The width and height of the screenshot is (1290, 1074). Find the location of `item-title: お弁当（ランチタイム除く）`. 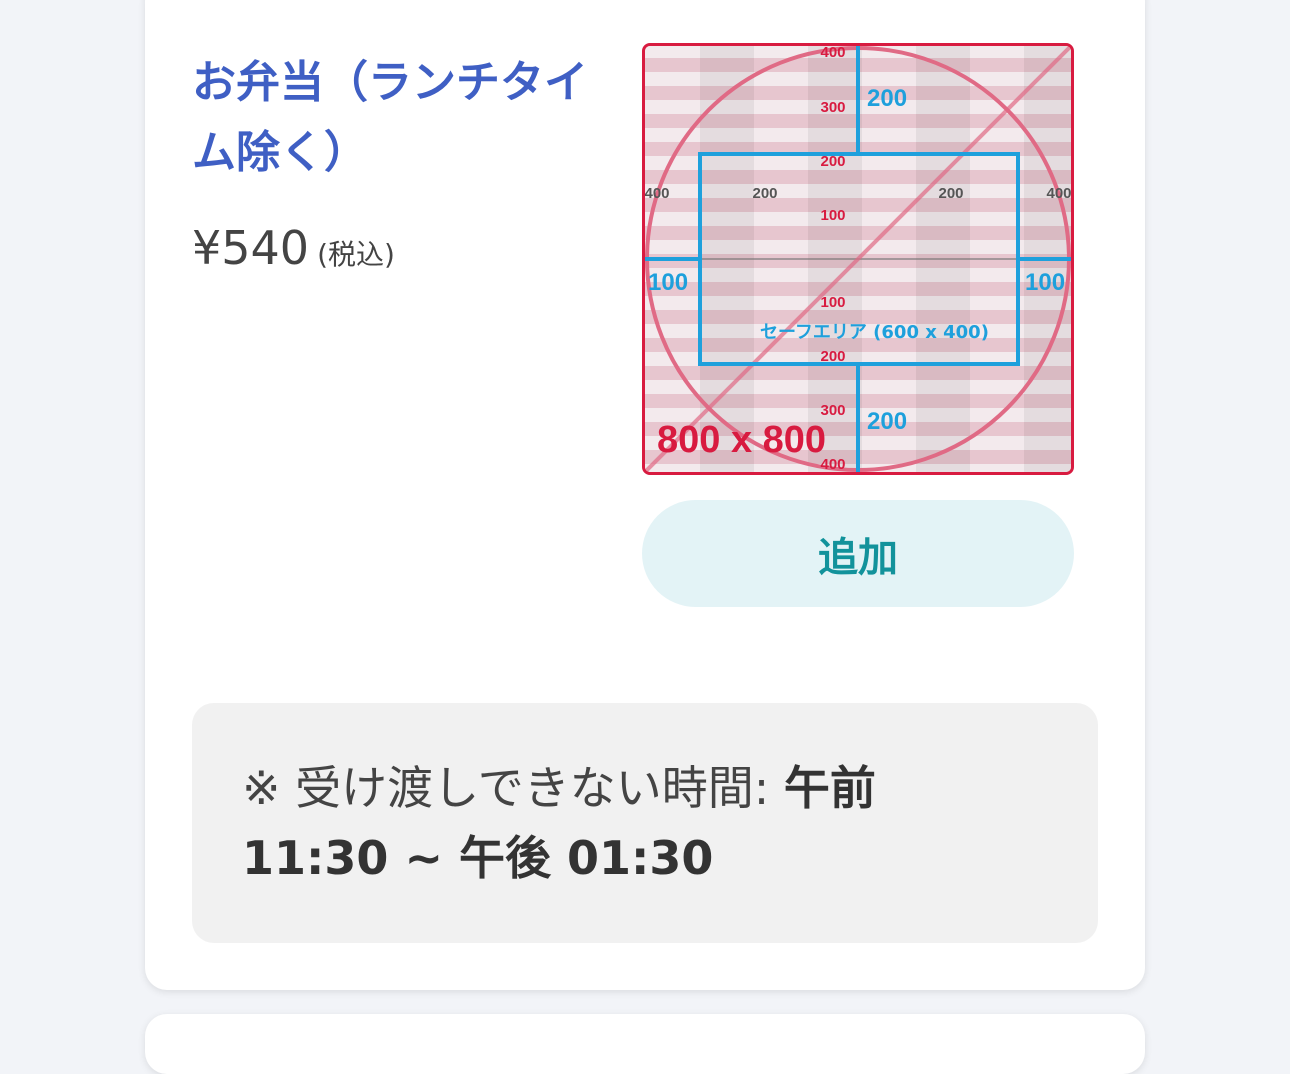

item-title: お弁当（ランチタイム除く） is located at coordinates (392, 118).